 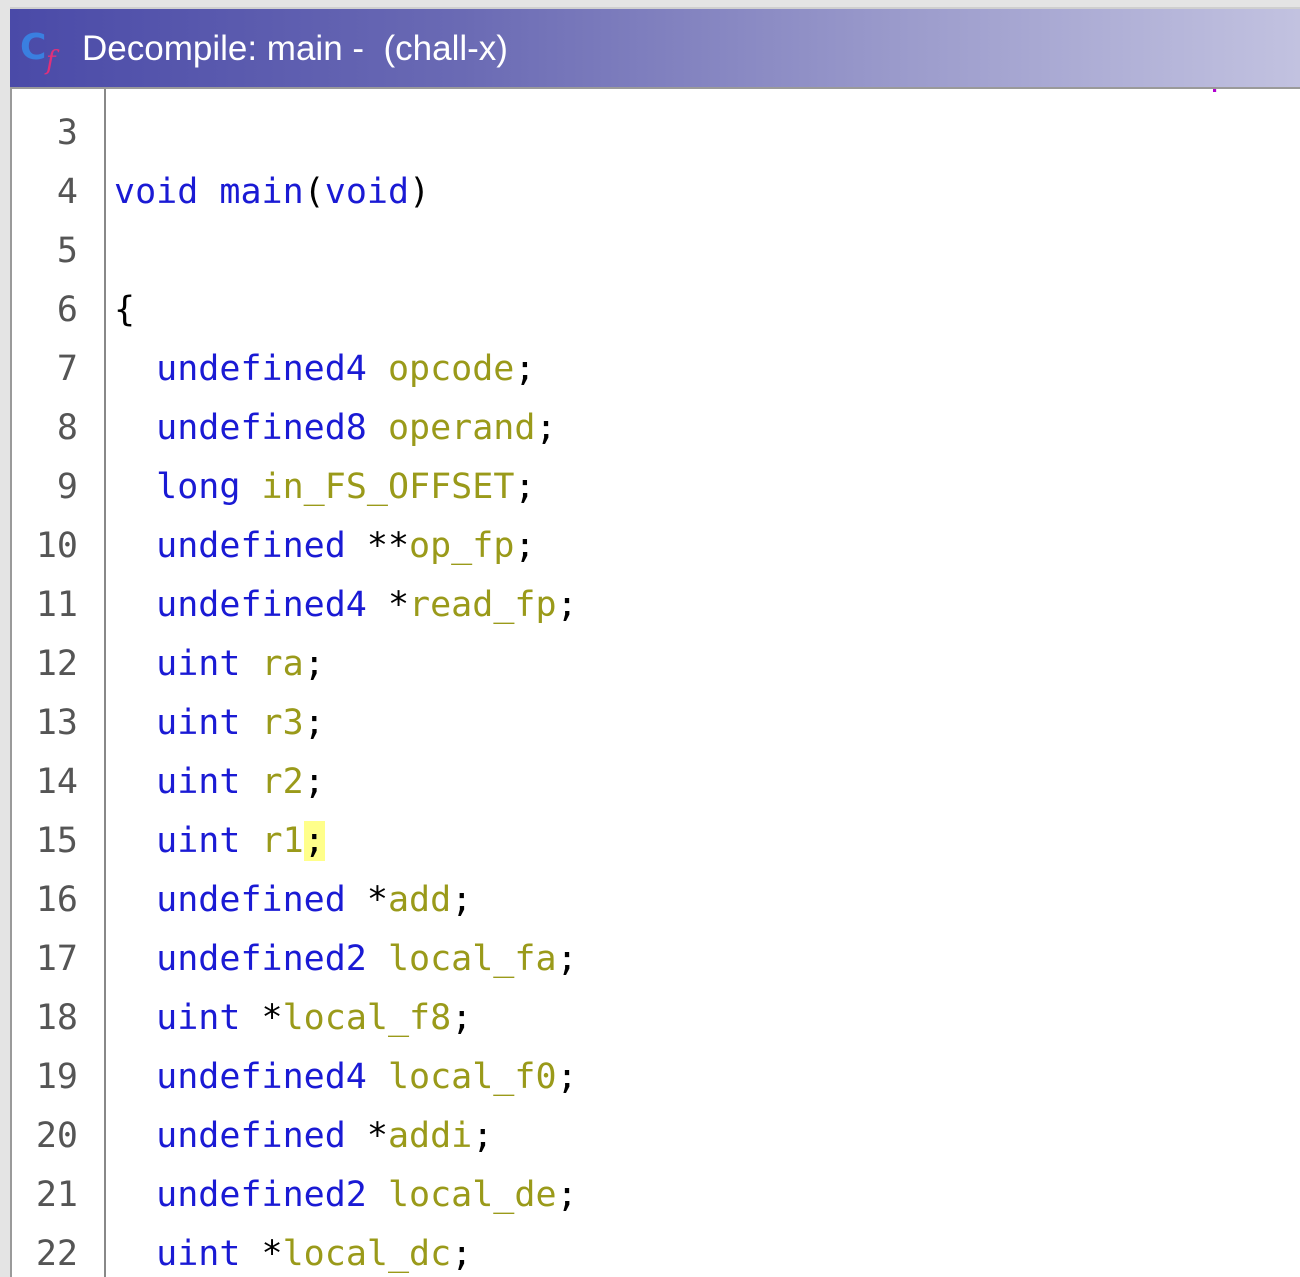 I want to click on code-text: undefined2 local_fa;, so click(x=345, y=959).